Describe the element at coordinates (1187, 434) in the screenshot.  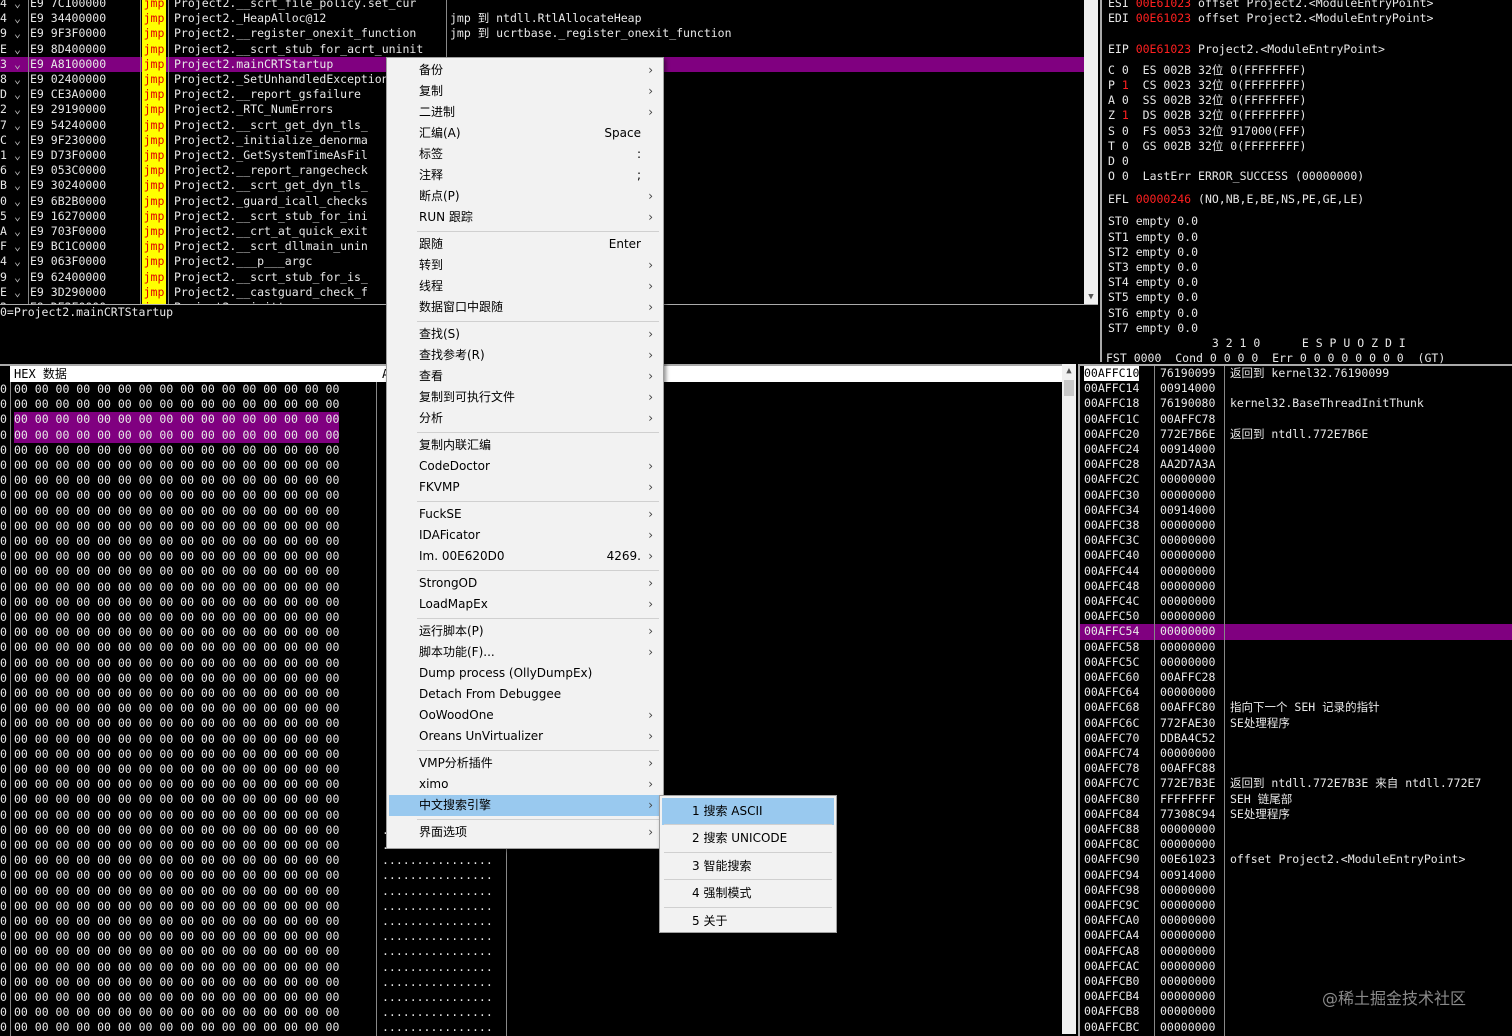
I see `stack-value: 772E7B6E` at that location.